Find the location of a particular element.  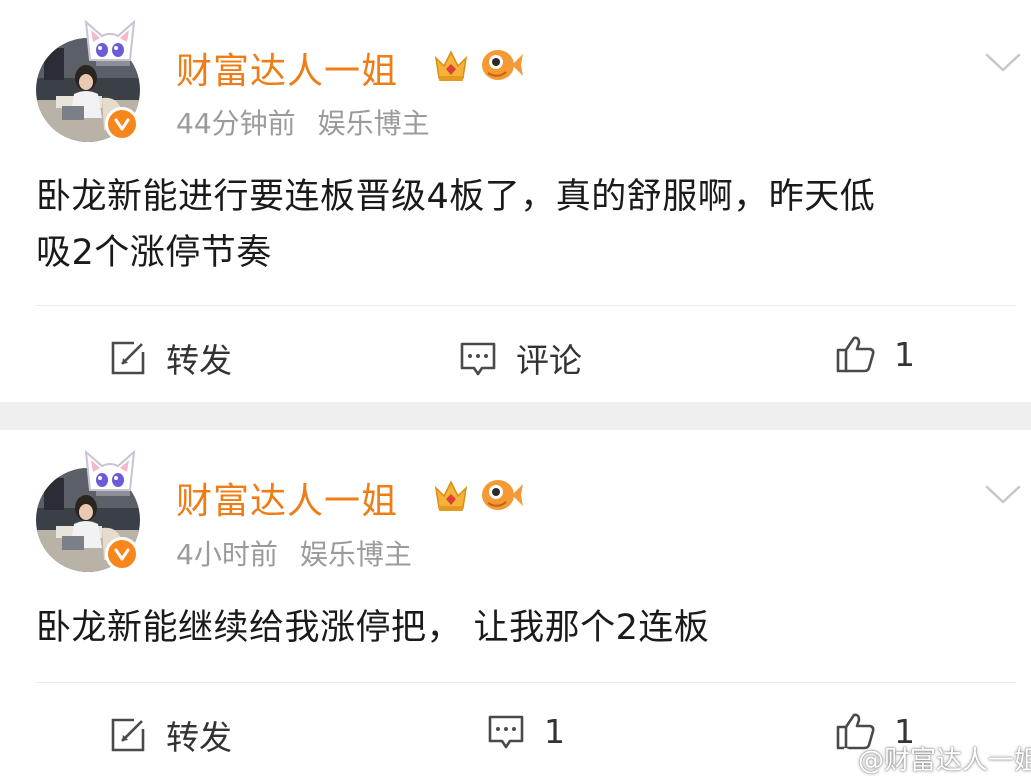

post-content: 卧龙新能继续给我涨停把， 让我那个2连板 is located at coordinates (521, 628).